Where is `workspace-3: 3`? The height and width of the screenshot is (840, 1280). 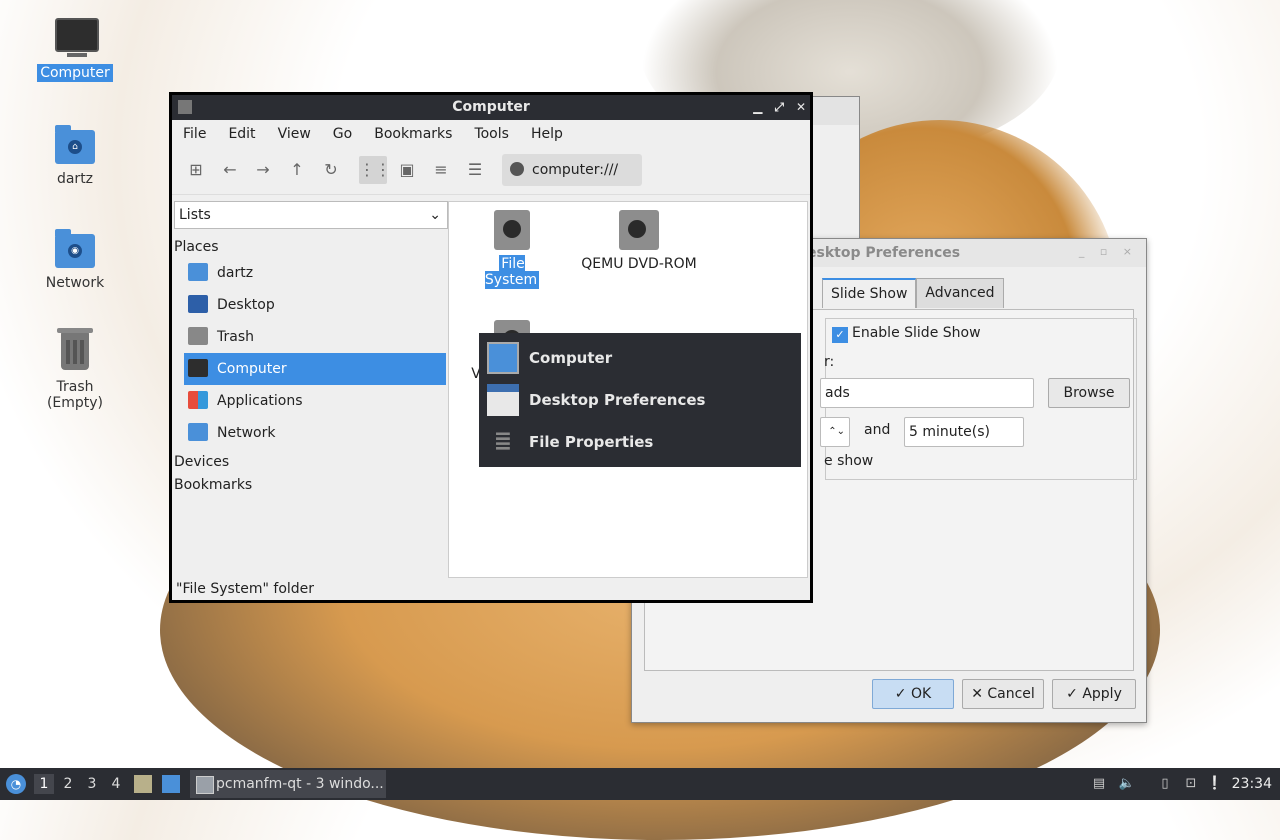 workspace-3: 3 is located at coordinates (92, 784).